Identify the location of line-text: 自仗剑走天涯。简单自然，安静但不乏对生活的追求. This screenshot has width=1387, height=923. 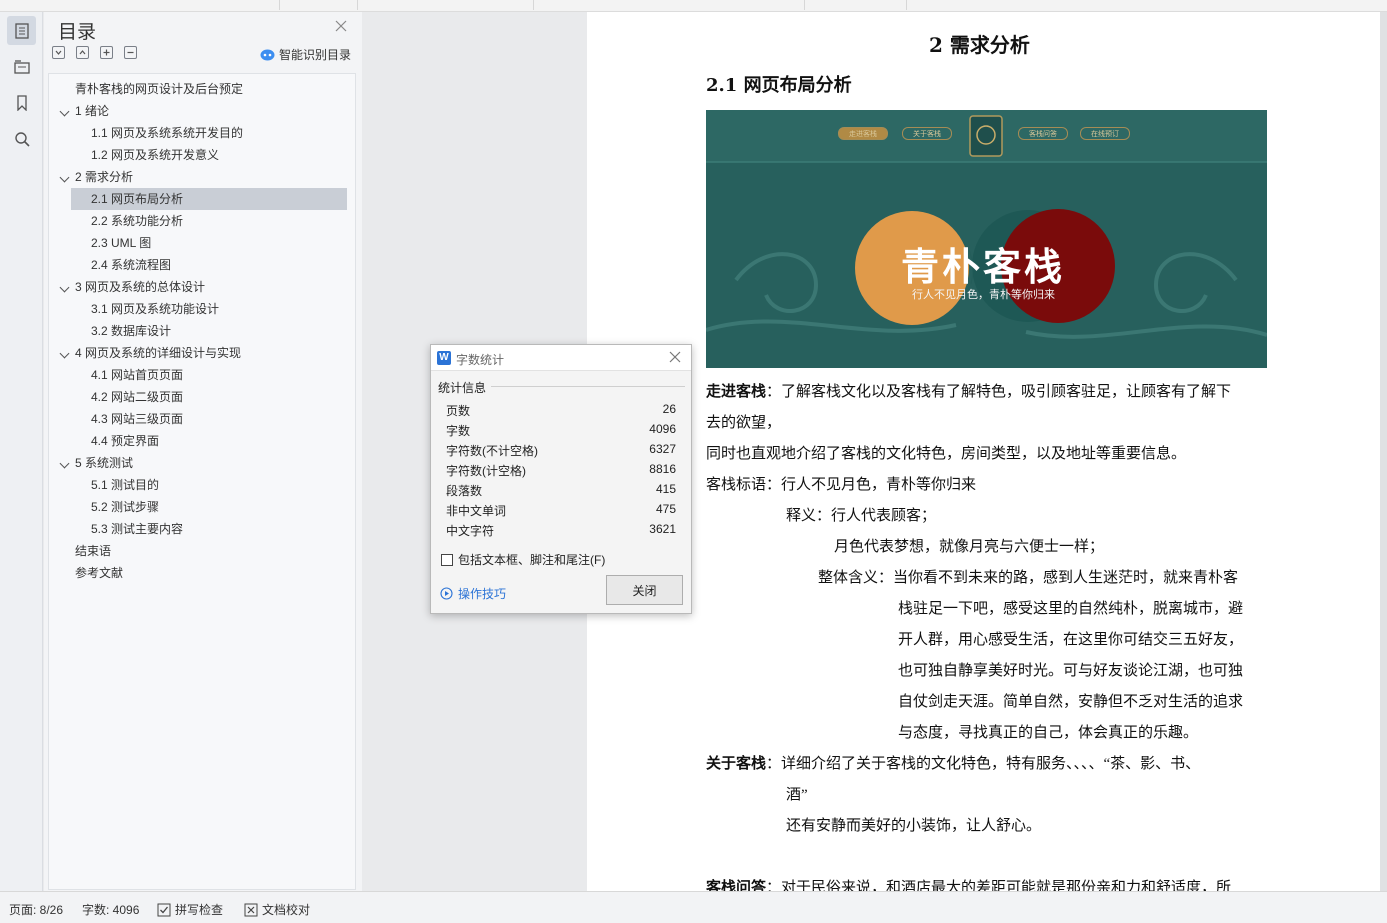
(1071, 702).